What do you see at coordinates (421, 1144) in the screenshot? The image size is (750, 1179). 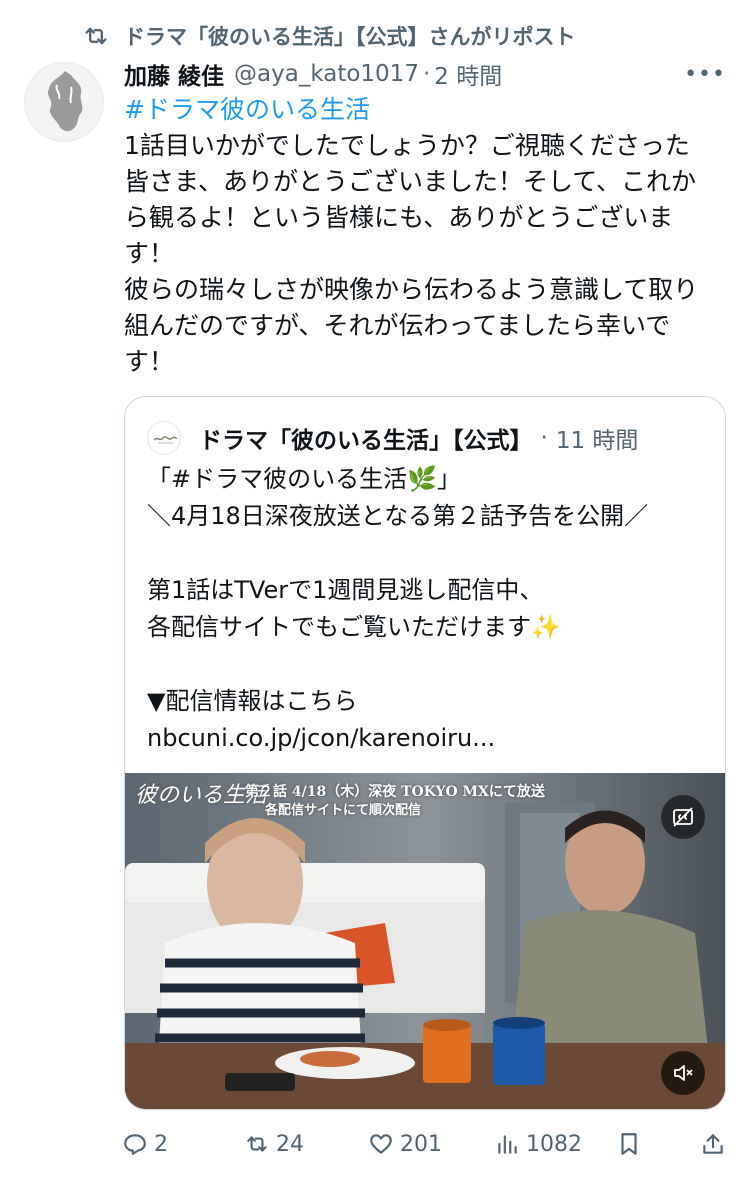 I see `like-count: 201` at bounding box center [421, 1144].